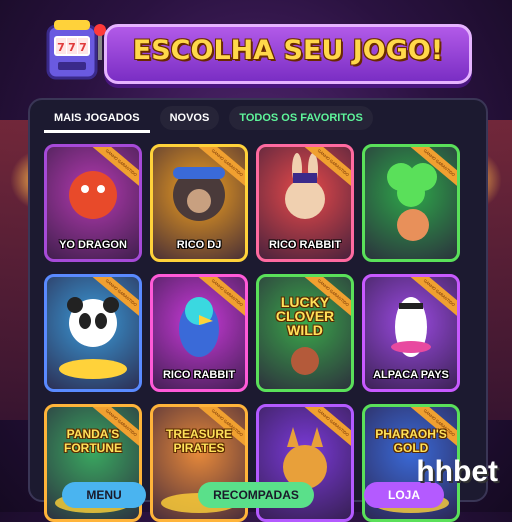 The width and height of the screenshot is (512, 522). I want to click on tab-bar: MAIS JOGADOS NOVOS TODOS OS FAVORITOS, so click(208, 119).